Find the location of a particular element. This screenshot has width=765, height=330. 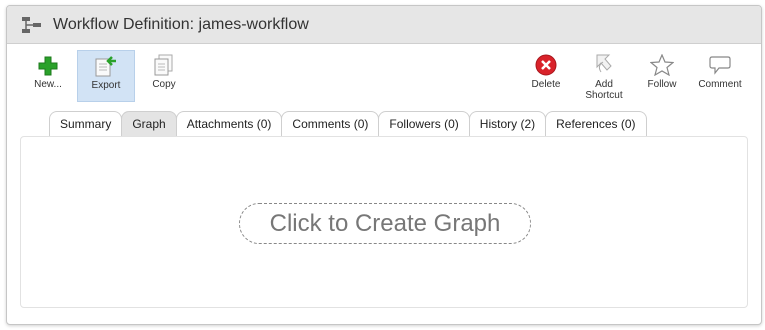

tab-graph: Graph is located at coordinates (149, 124).